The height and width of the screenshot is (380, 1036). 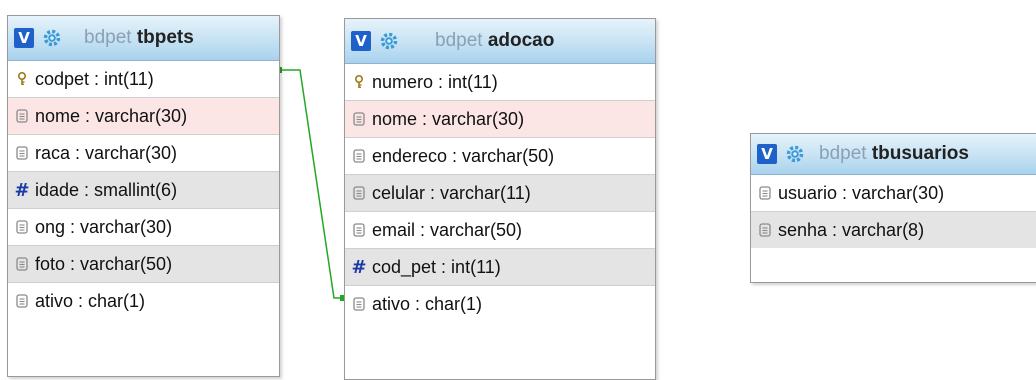 I want to click on column-text: ong : varchar(30), so click(x=104, y=226).